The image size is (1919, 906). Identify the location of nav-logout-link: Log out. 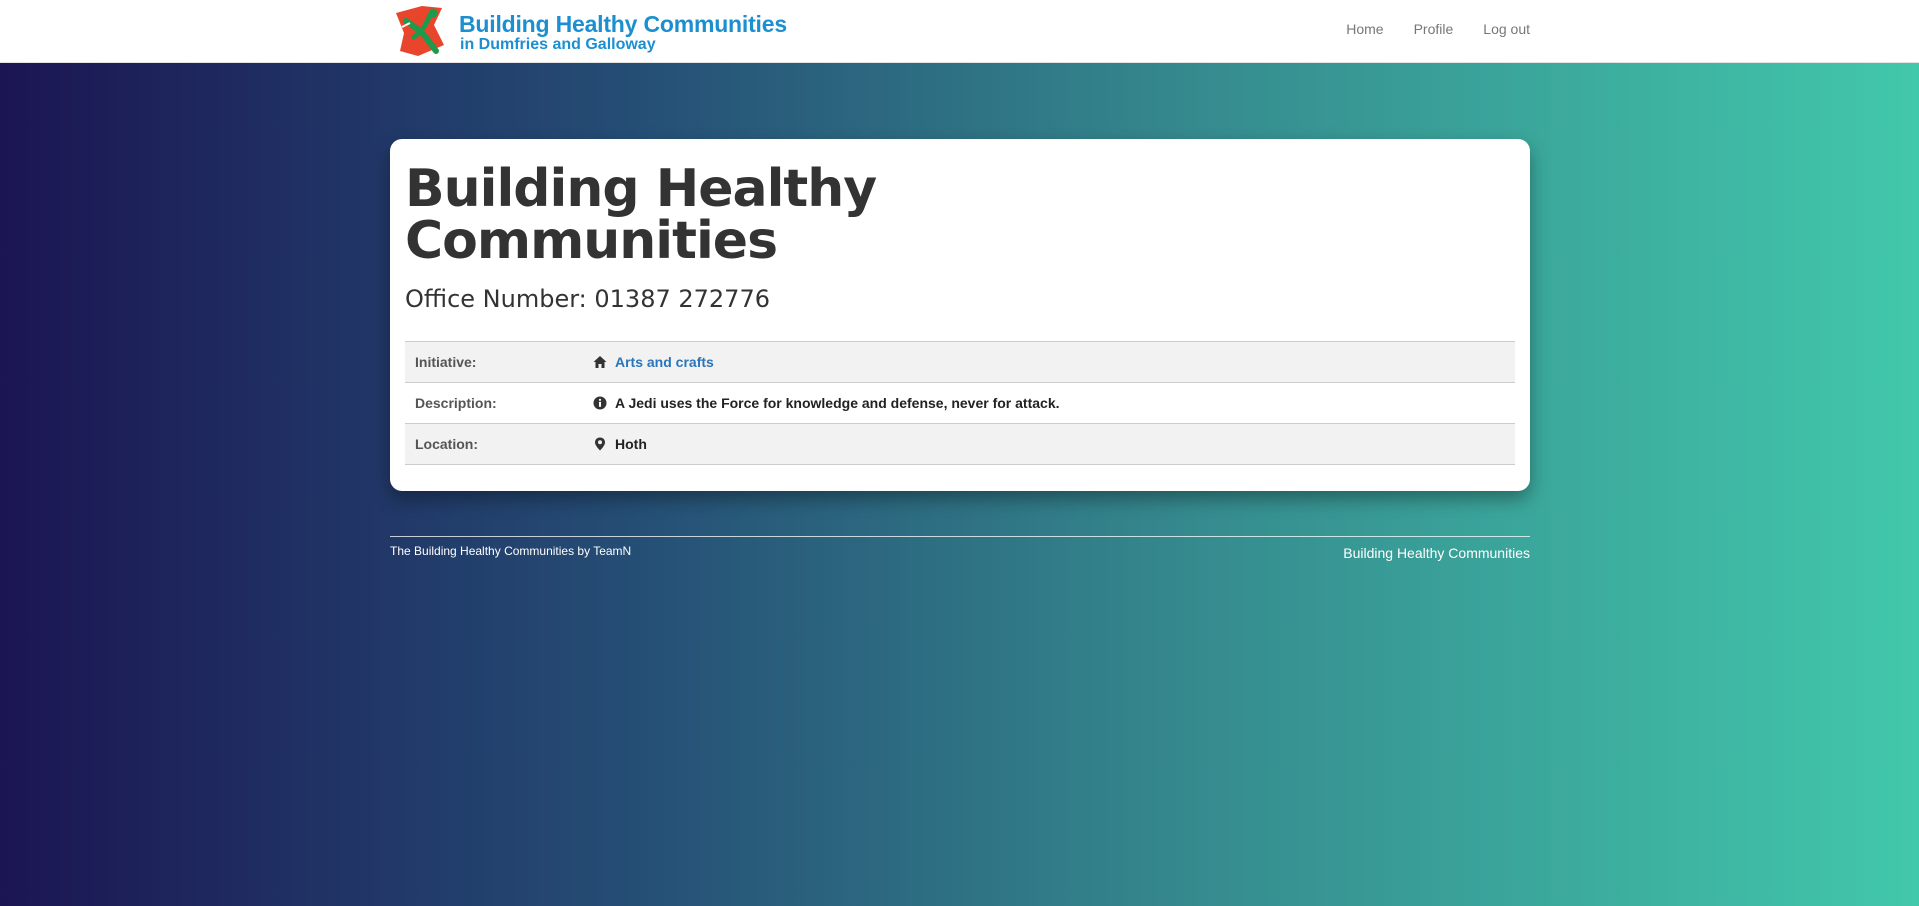
(1506, 29).